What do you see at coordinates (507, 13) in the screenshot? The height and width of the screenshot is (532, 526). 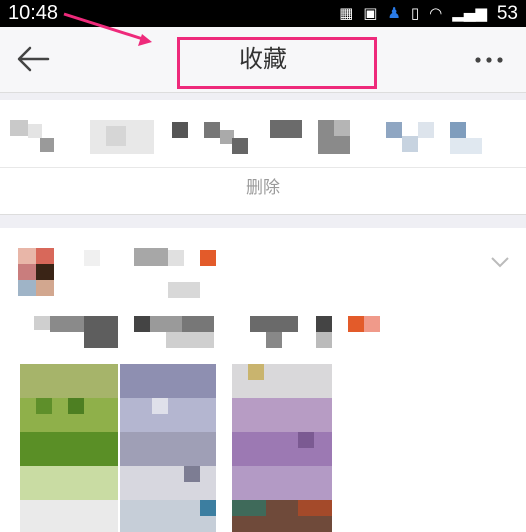 I see `battery-level: 53` at bounding box center [507, 13].